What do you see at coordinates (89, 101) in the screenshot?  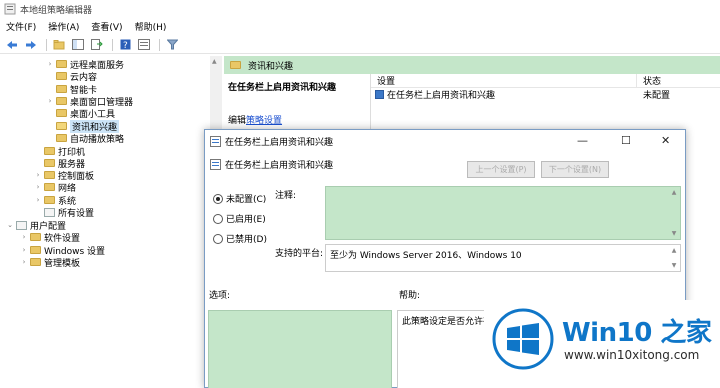 I see `tree-item: › 桌面窗口管理器` at bounding box center [89, 101].